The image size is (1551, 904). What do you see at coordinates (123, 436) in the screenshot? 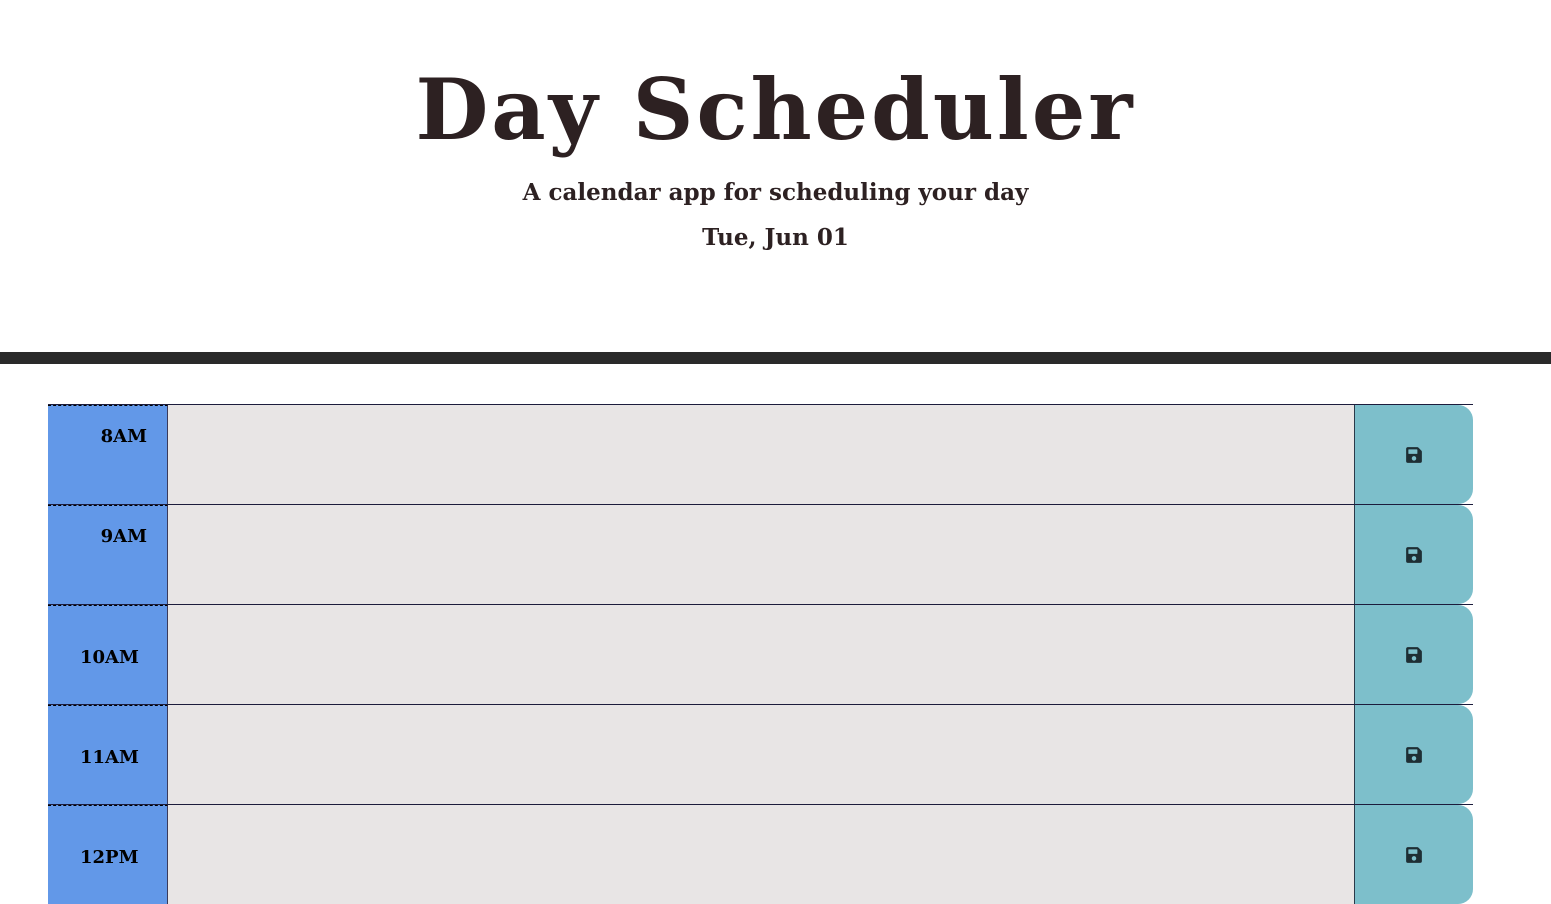
I see `hour-label-text: 8AM` at bounding box center [123, 436].